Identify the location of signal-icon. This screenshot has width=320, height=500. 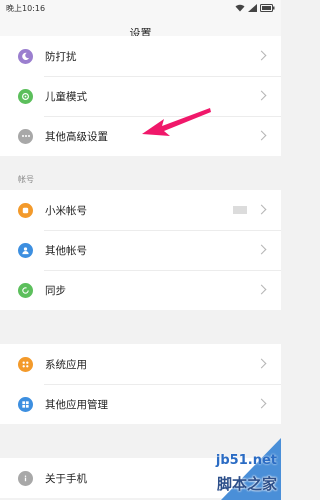
(252, 8).